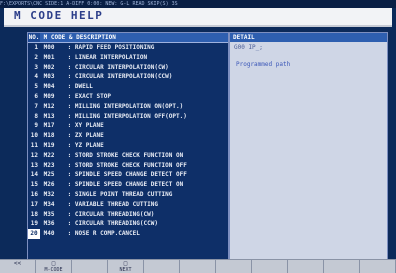 This screenshot has width=396, height=273. I want to click on item-code: M40, so click(49, 234).